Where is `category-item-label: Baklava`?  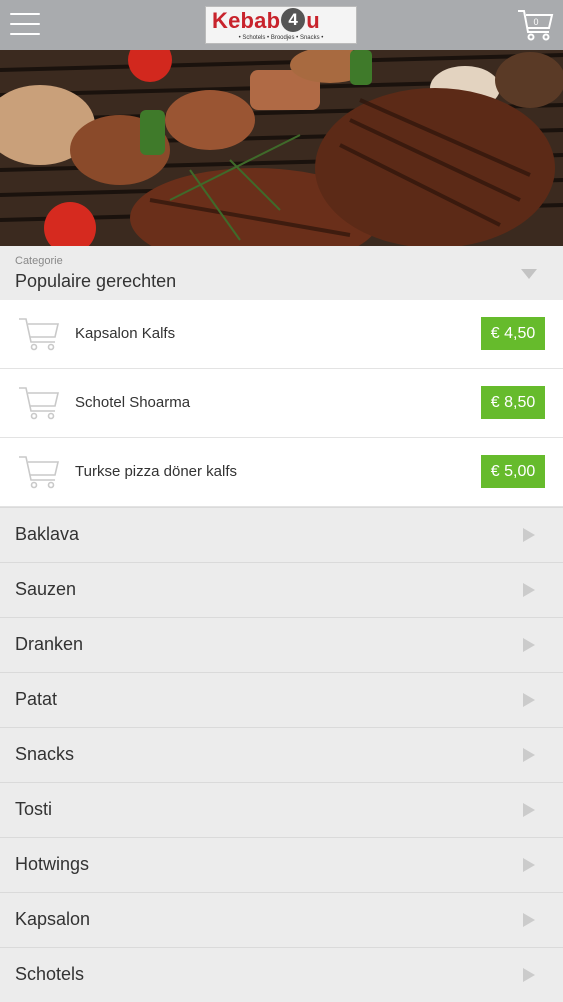 category-item-label: Baklava is located at coordinates (47, 534).